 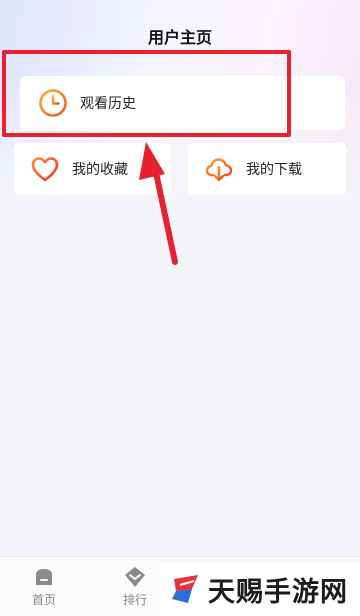 I want to click on watermark: 天赐手游网, so click(x=260, y=589).